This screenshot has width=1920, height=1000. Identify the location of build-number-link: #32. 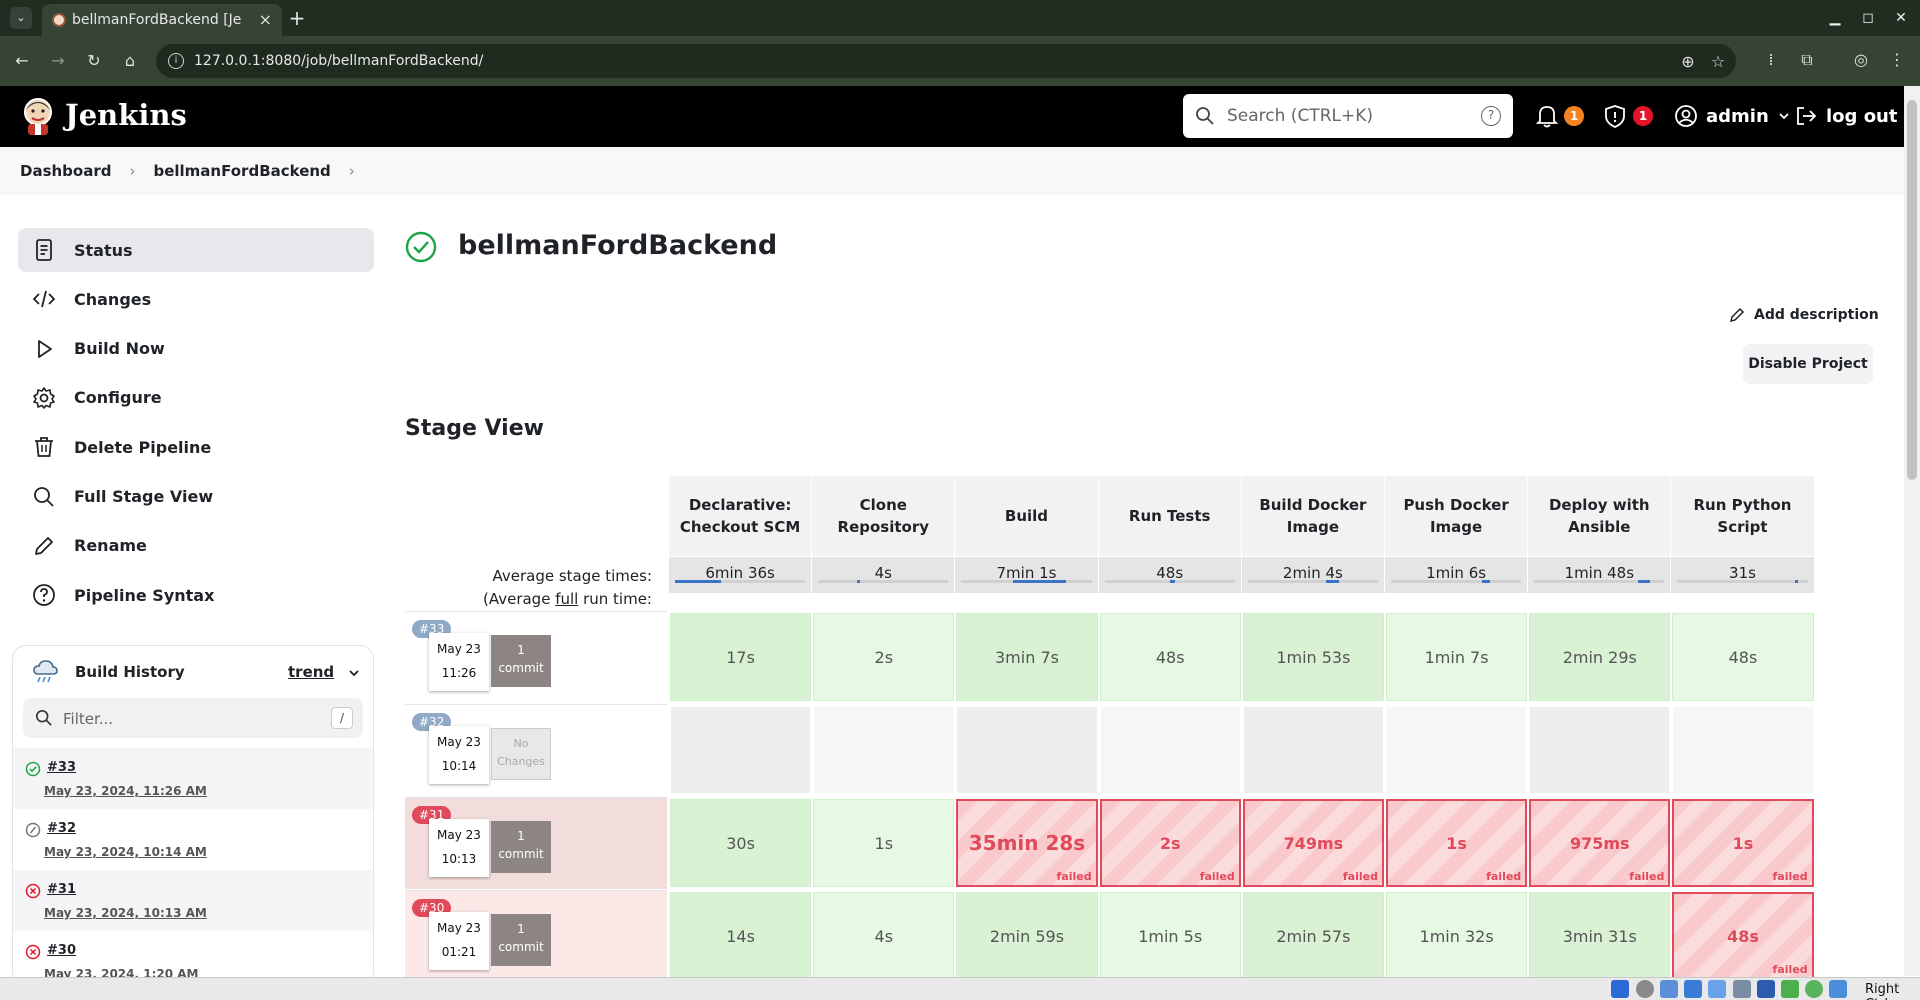
(61, 828).